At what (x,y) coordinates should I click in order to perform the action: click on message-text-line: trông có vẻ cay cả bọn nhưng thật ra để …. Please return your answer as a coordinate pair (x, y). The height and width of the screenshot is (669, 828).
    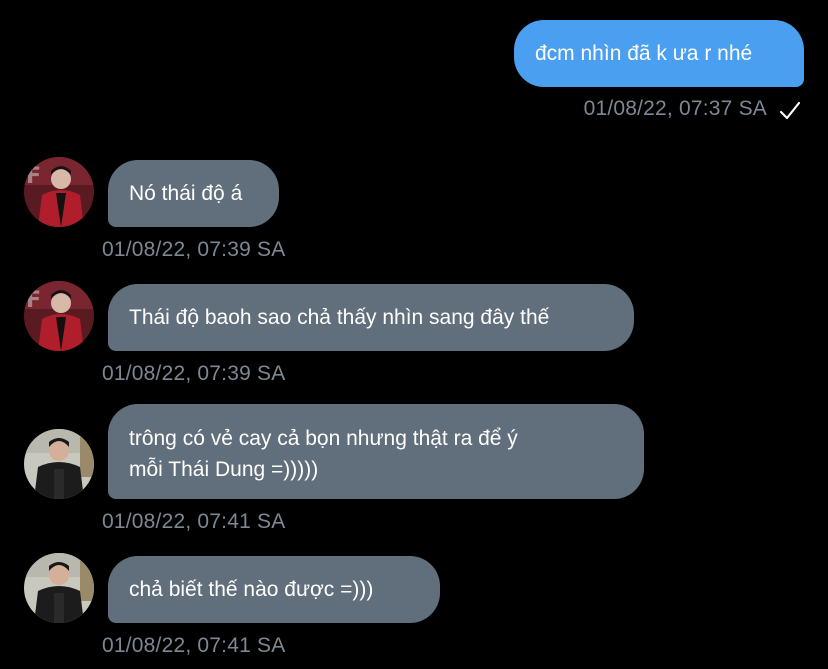
    Looking at the image, I should click on (323, 438).